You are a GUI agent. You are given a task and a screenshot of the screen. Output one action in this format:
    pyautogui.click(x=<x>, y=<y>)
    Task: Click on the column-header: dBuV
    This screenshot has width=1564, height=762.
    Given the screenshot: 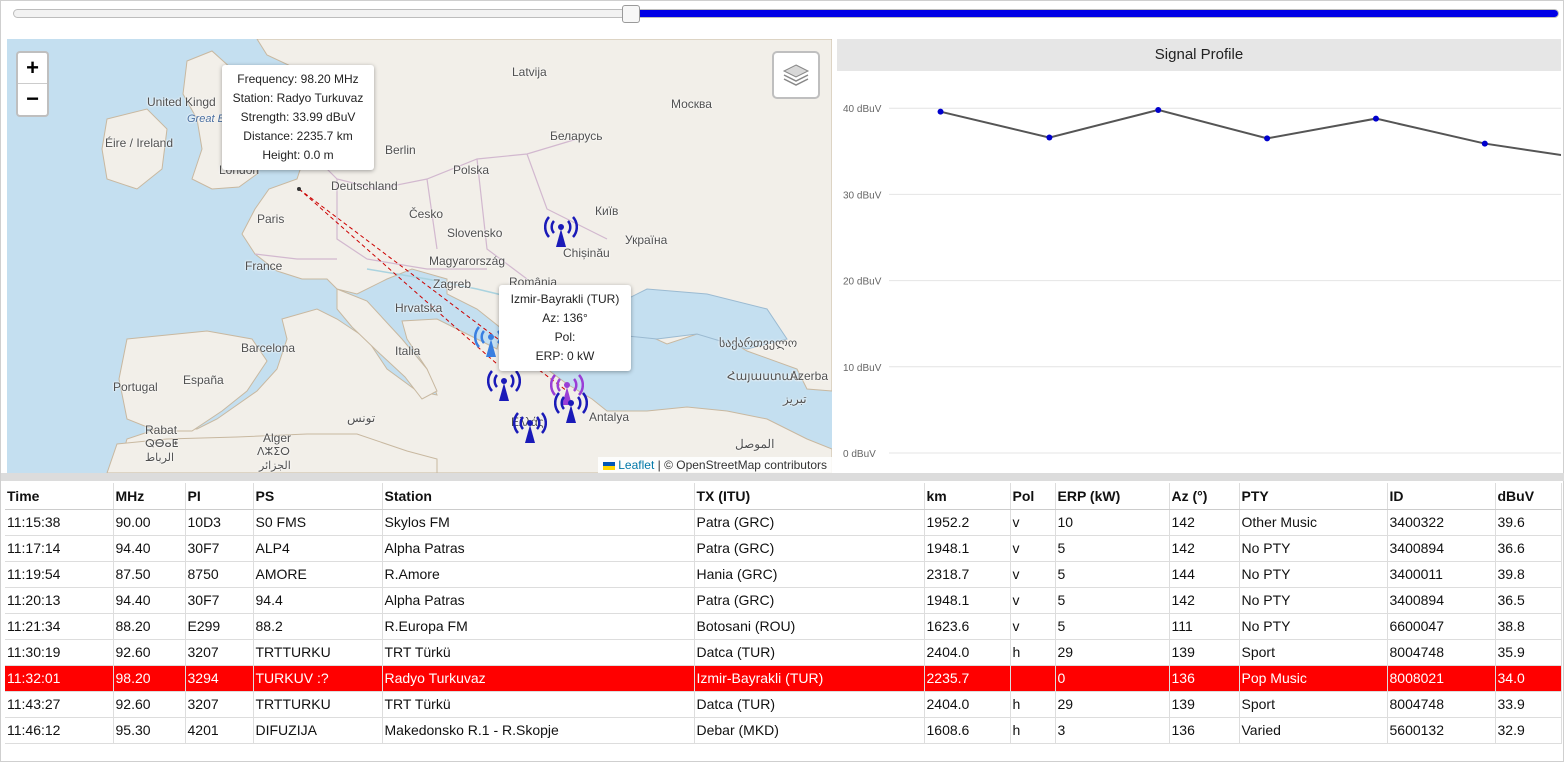 What is the action you would take?
    pyautogui.click(x=1528, y=496)
    